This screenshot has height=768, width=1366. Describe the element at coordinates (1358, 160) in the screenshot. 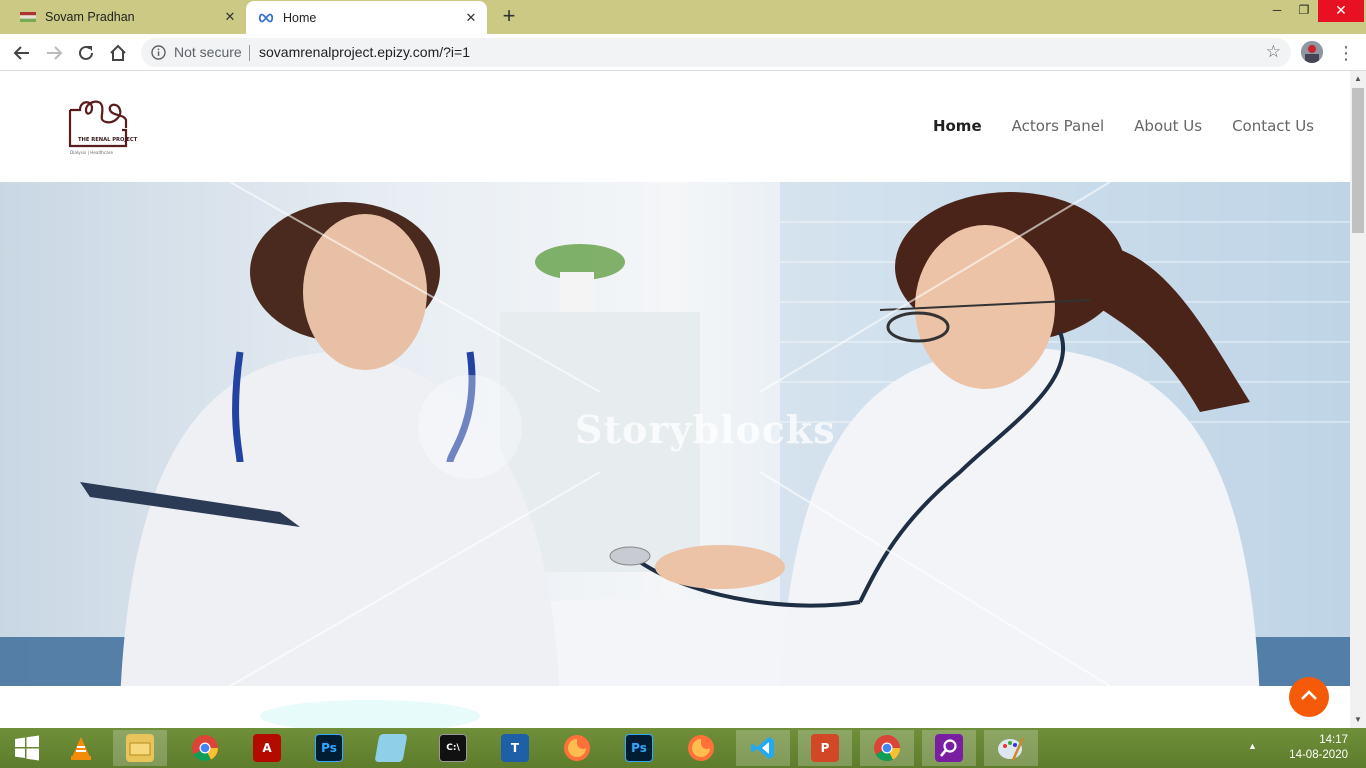

I see `scrollbar-thumb` at that location.